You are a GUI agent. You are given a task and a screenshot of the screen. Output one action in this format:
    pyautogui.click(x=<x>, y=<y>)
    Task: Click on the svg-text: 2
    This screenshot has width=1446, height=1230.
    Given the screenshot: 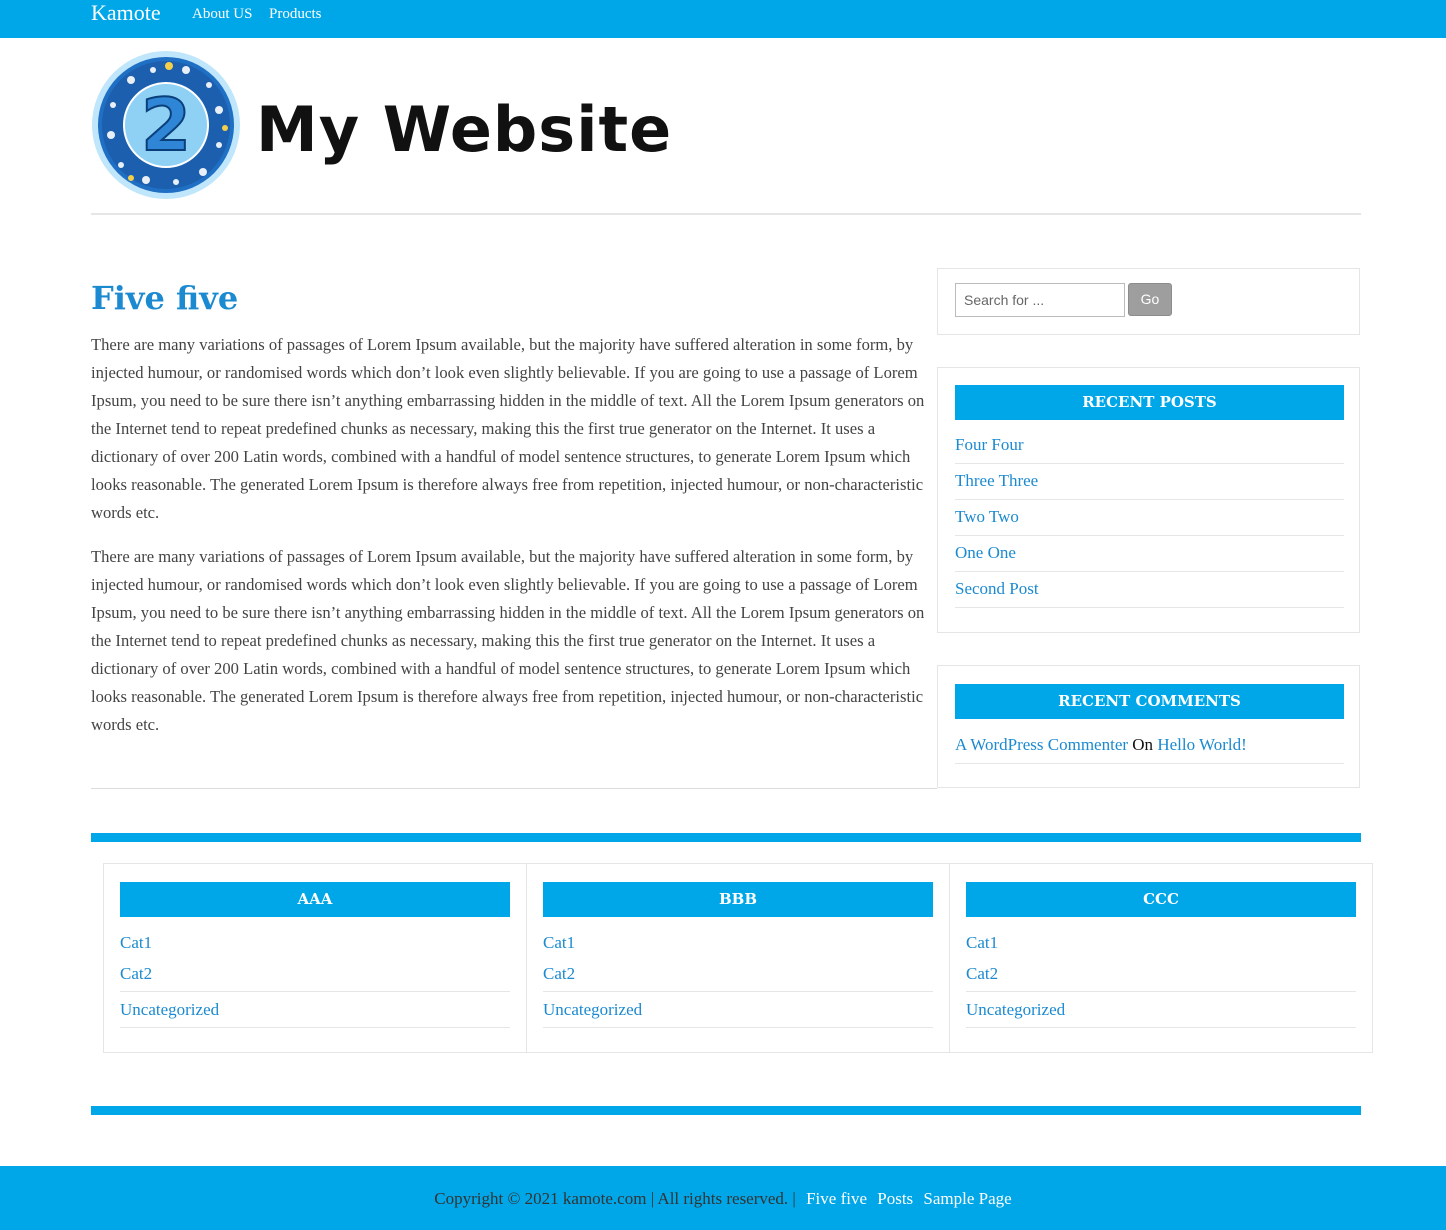 What is the action you would take?
    pyautogui.click(x=166, y=125)
    